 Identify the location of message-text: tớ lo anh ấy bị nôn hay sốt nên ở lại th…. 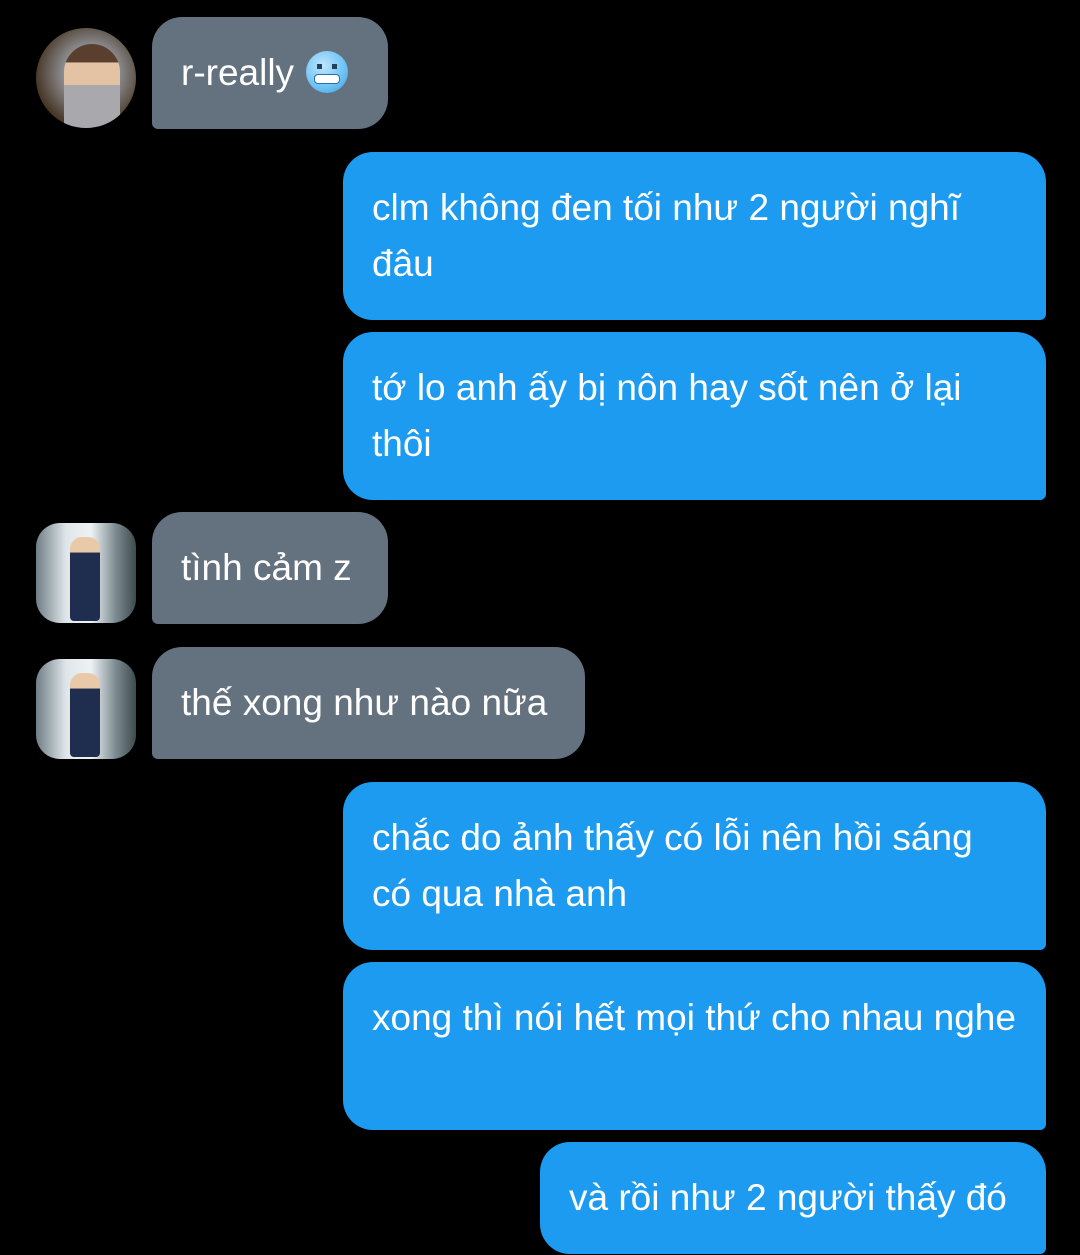
(667, 415).